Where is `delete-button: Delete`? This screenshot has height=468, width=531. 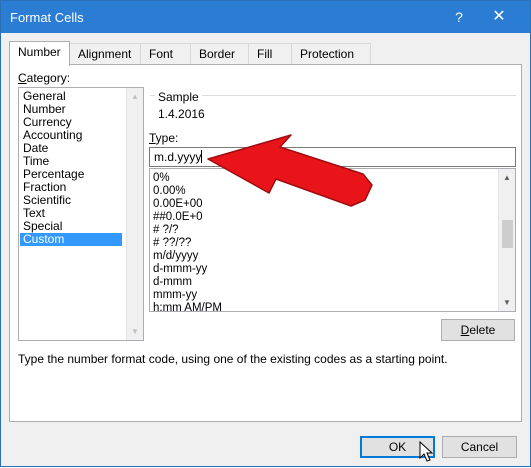
delete-button: Delete is located at coordinates (478, 330).